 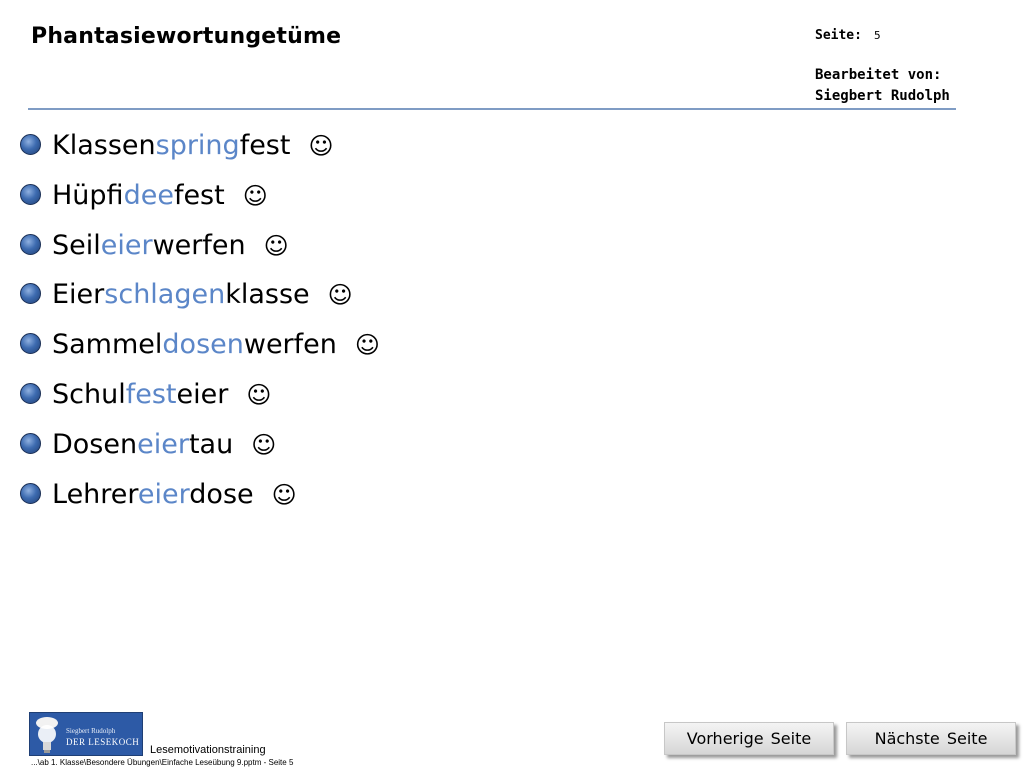 What do you see at coordinates (882, 96) in the screenshot?
I see `edited-by-name: Siegbert Rudolph` at bounding box center [882, 96].